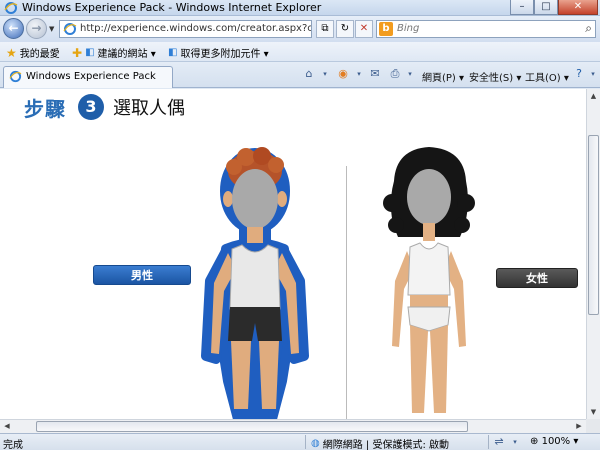 This screenshot has height=450, width=600. What do you see at coordinates (325, 74) in the screenshot?
I see `home-dropdown-icon: ▾` at bounding box center [325, 74].